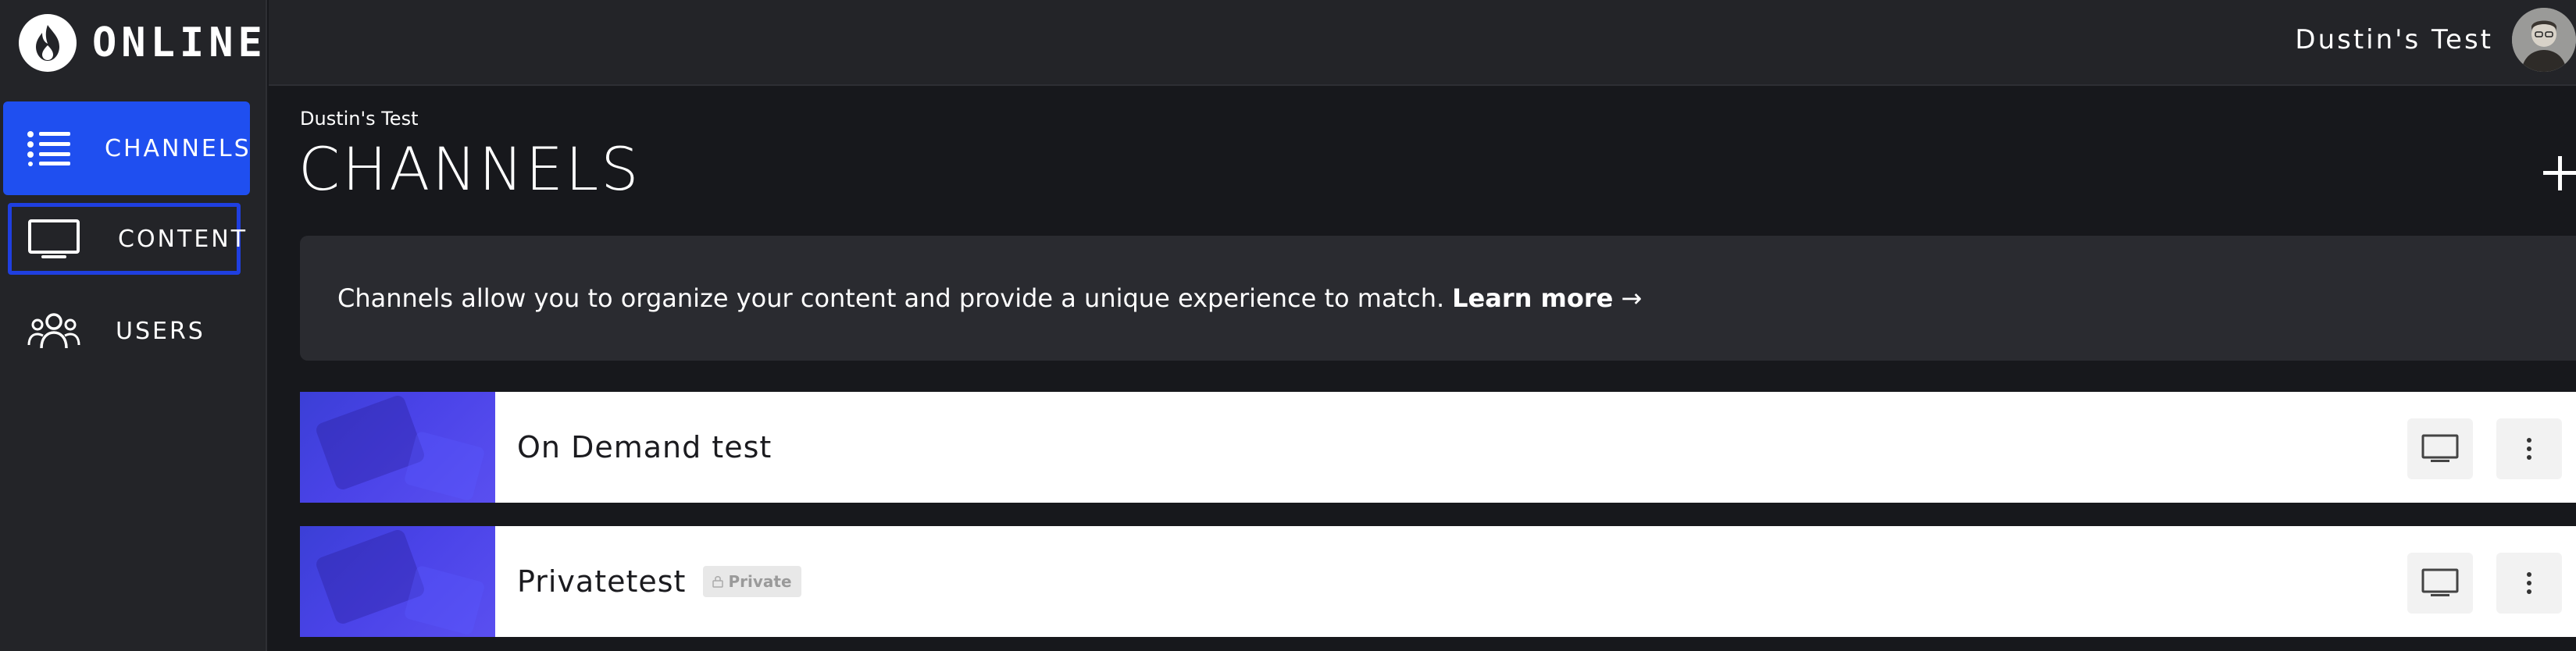  I want to click on flame-logo-icon, so click(48, 43).